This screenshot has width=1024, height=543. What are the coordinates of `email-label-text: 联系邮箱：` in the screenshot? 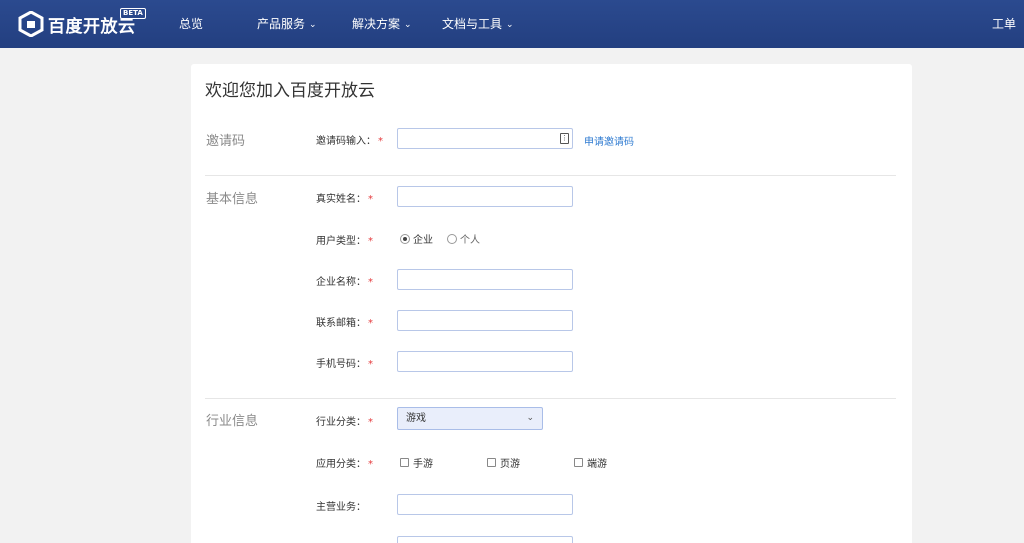 It's located at (341, 323).